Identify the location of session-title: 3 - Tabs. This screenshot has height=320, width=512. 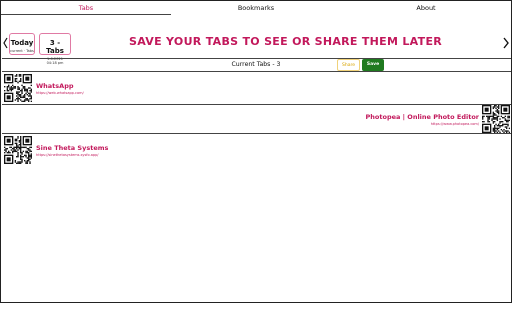
(55, 47).